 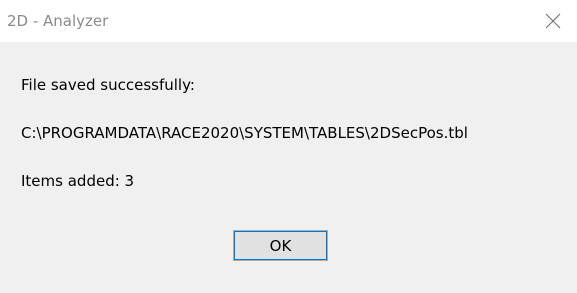 I want to click on close-icon, so click(x=553, y=21).